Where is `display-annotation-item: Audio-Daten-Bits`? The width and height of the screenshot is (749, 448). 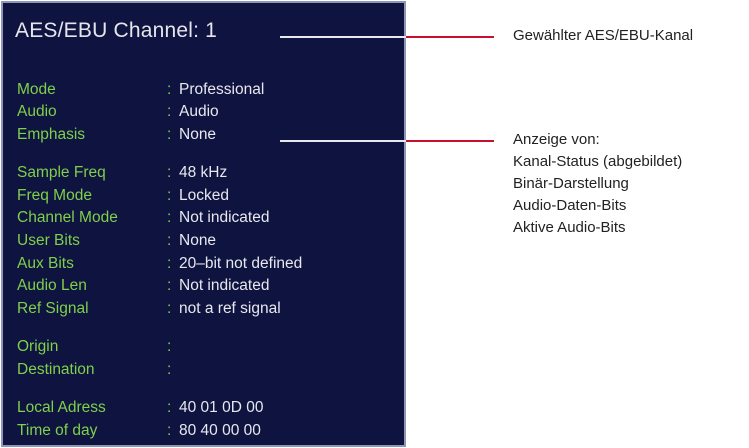
display-annotation-item: Audio-Daten-Bits is located at coordinates (570, 205).